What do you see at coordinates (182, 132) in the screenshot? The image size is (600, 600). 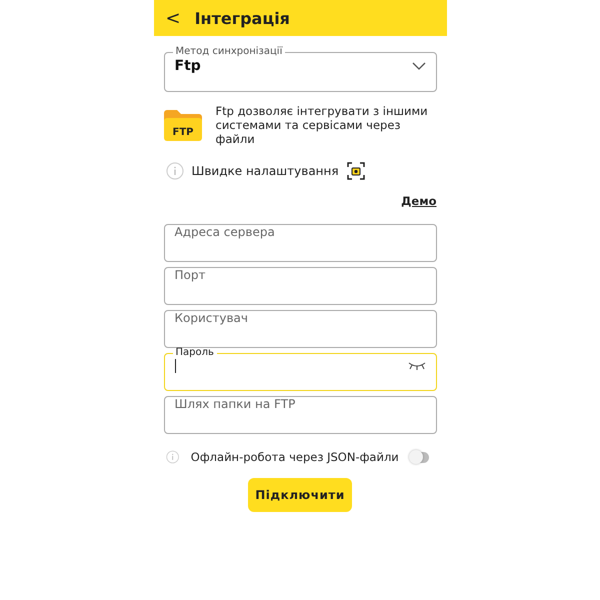 I see `folder-badge-label: FTP` at bounding box center [182, 132].